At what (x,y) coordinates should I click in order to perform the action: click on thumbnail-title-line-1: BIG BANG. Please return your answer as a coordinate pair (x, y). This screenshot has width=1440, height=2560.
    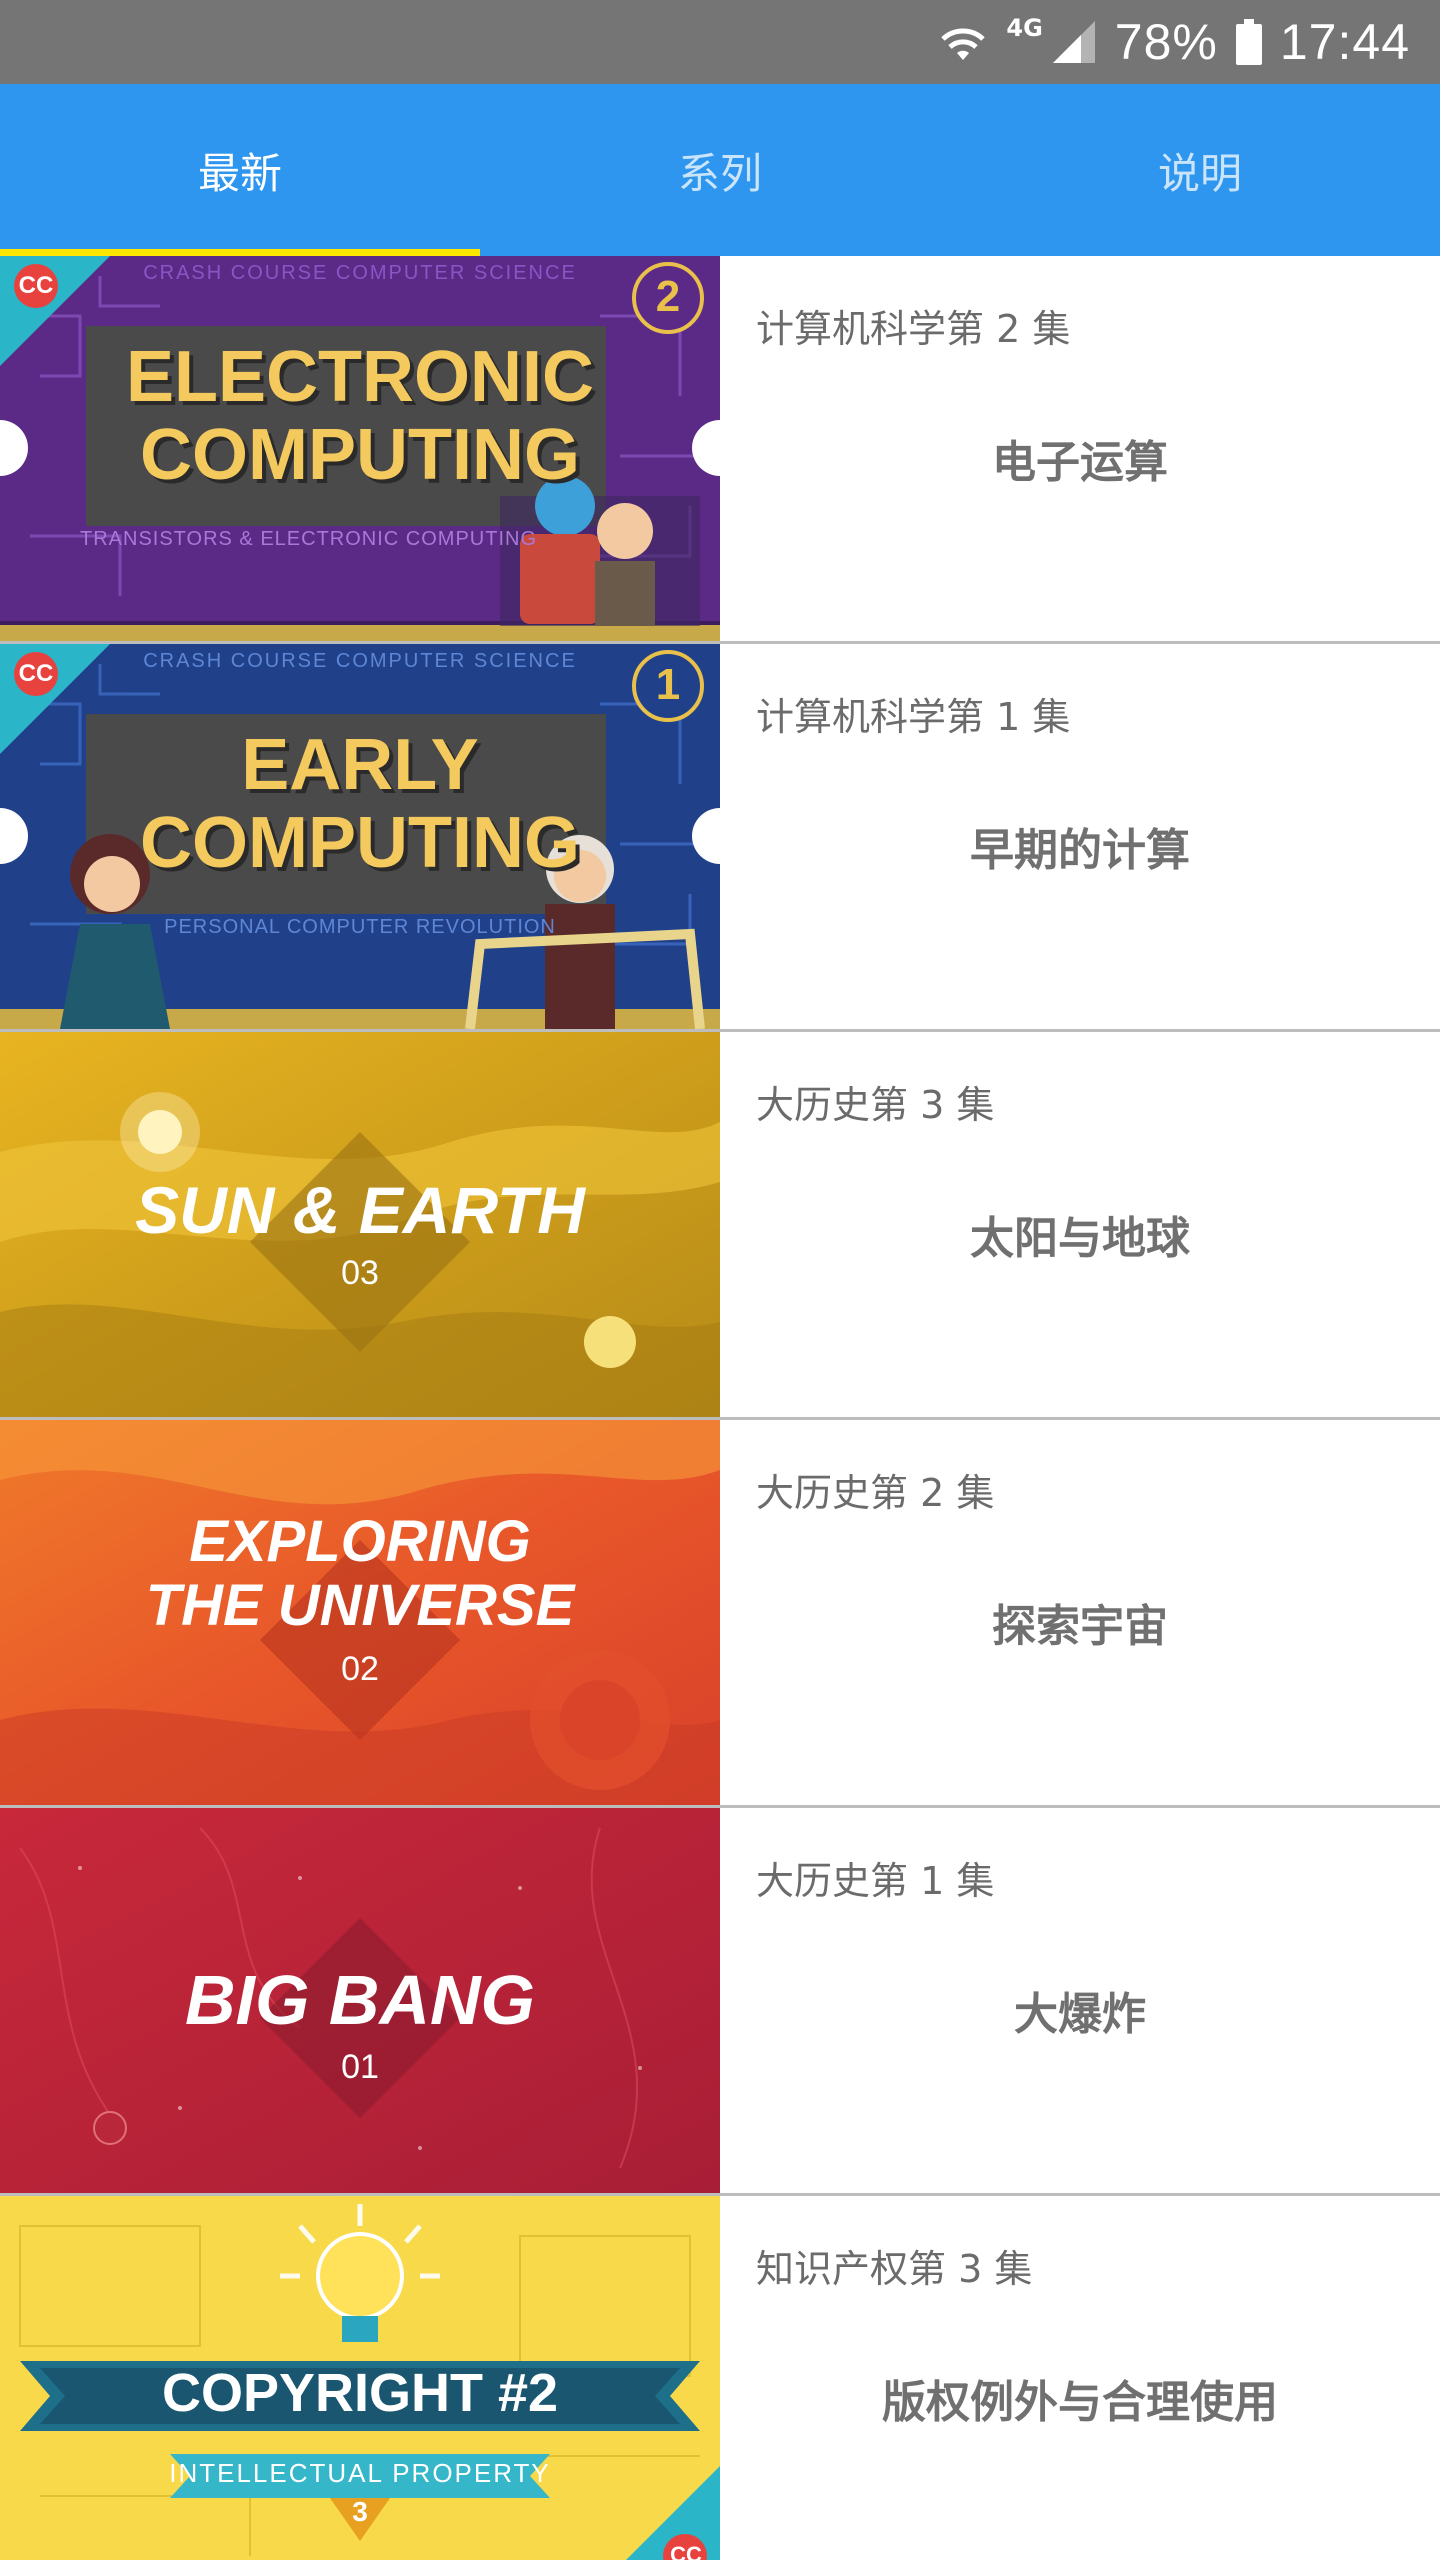
    Looking at the image, I should click on (360, 2000).